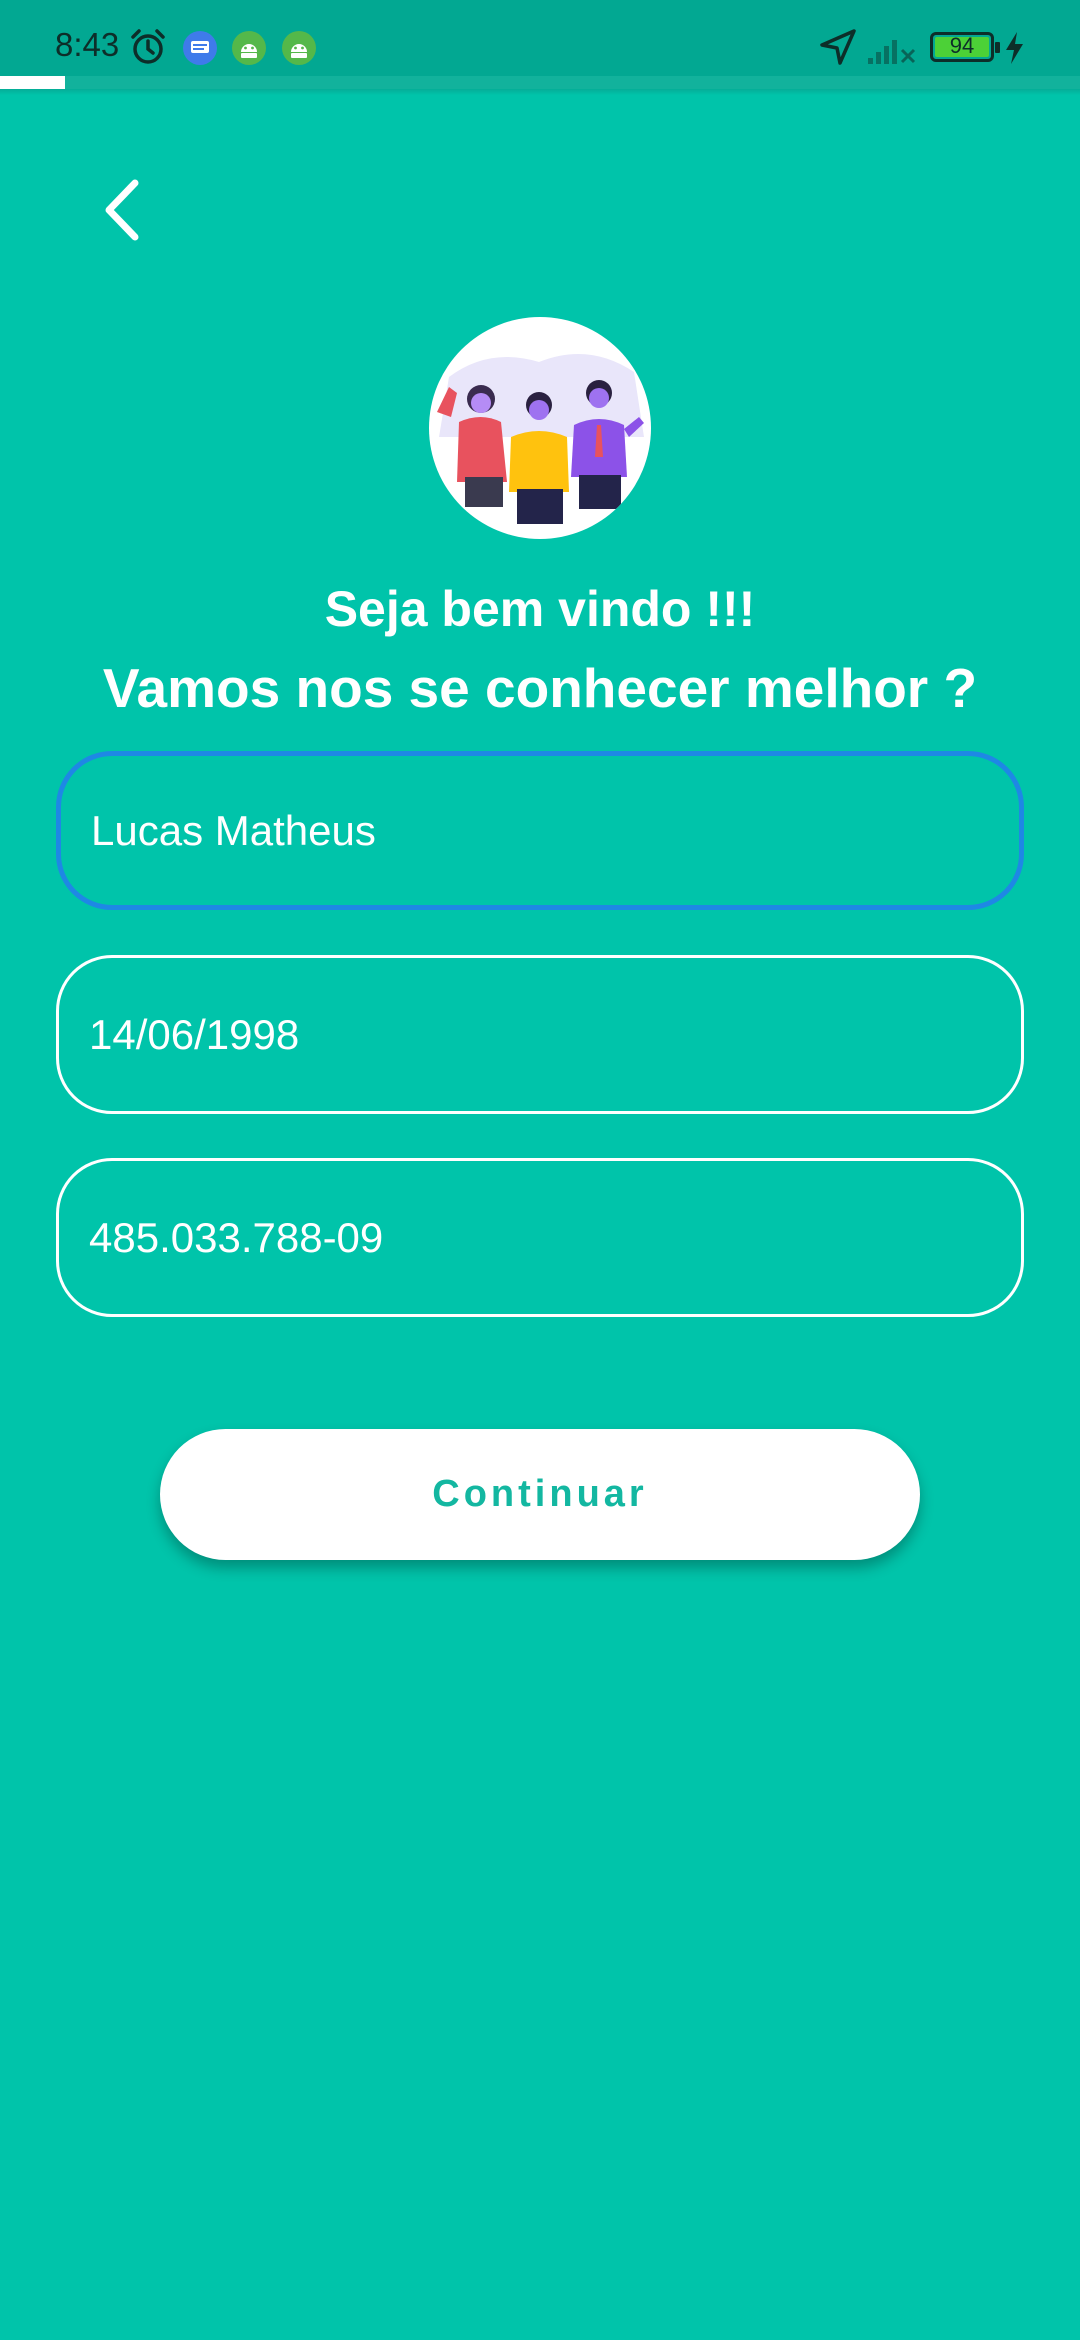 This screenshot has height=2340, width=1080. I want to click on chevron-left-icon, so click(122, 210).